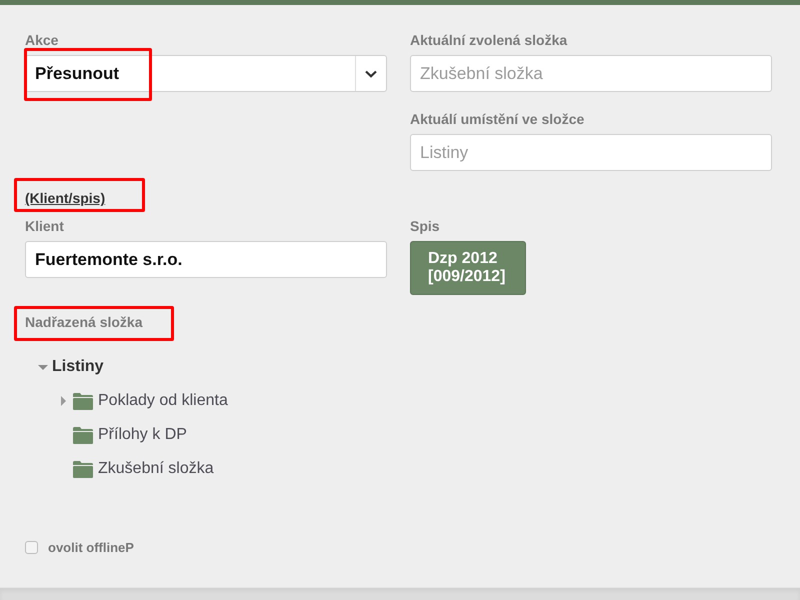 The height and width of the screenshot is (600, 800). I want to click on tree-item-label: Poklady od klienta, so click(163, 401).